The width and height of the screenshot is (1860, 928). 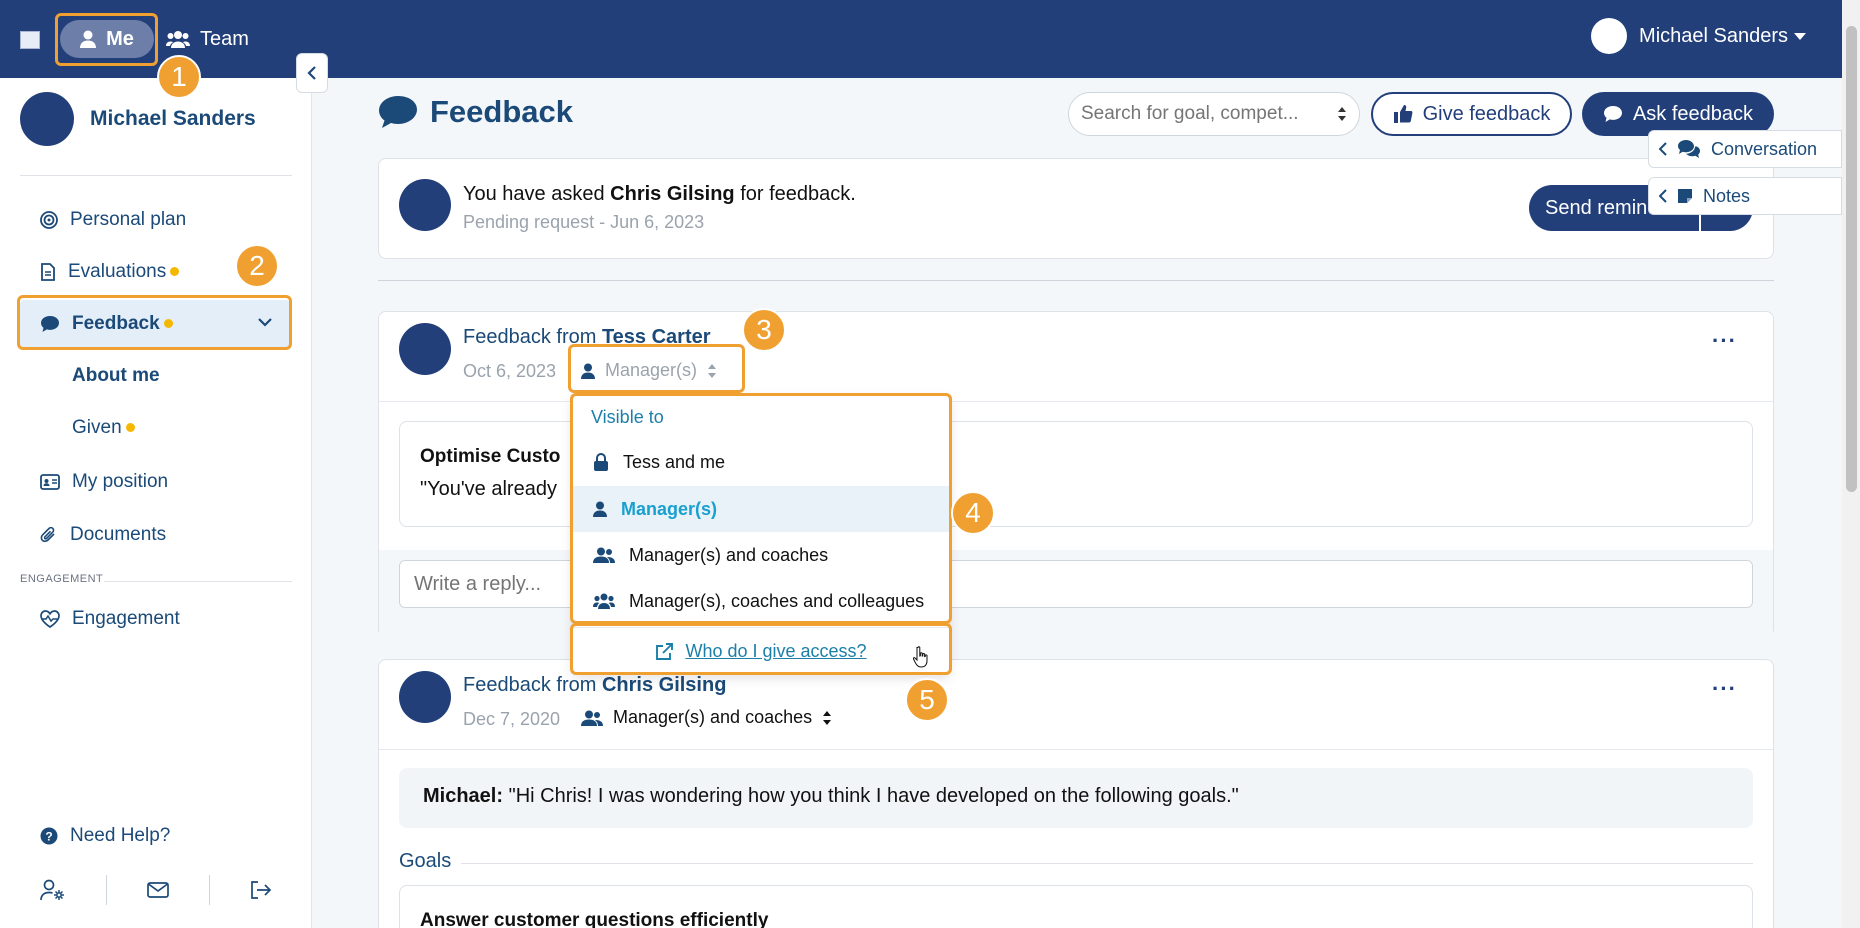 What do you see at coordinates (604, 601) in the screenshot?
I see `users-group-icon` at bounding box center [604, 601].